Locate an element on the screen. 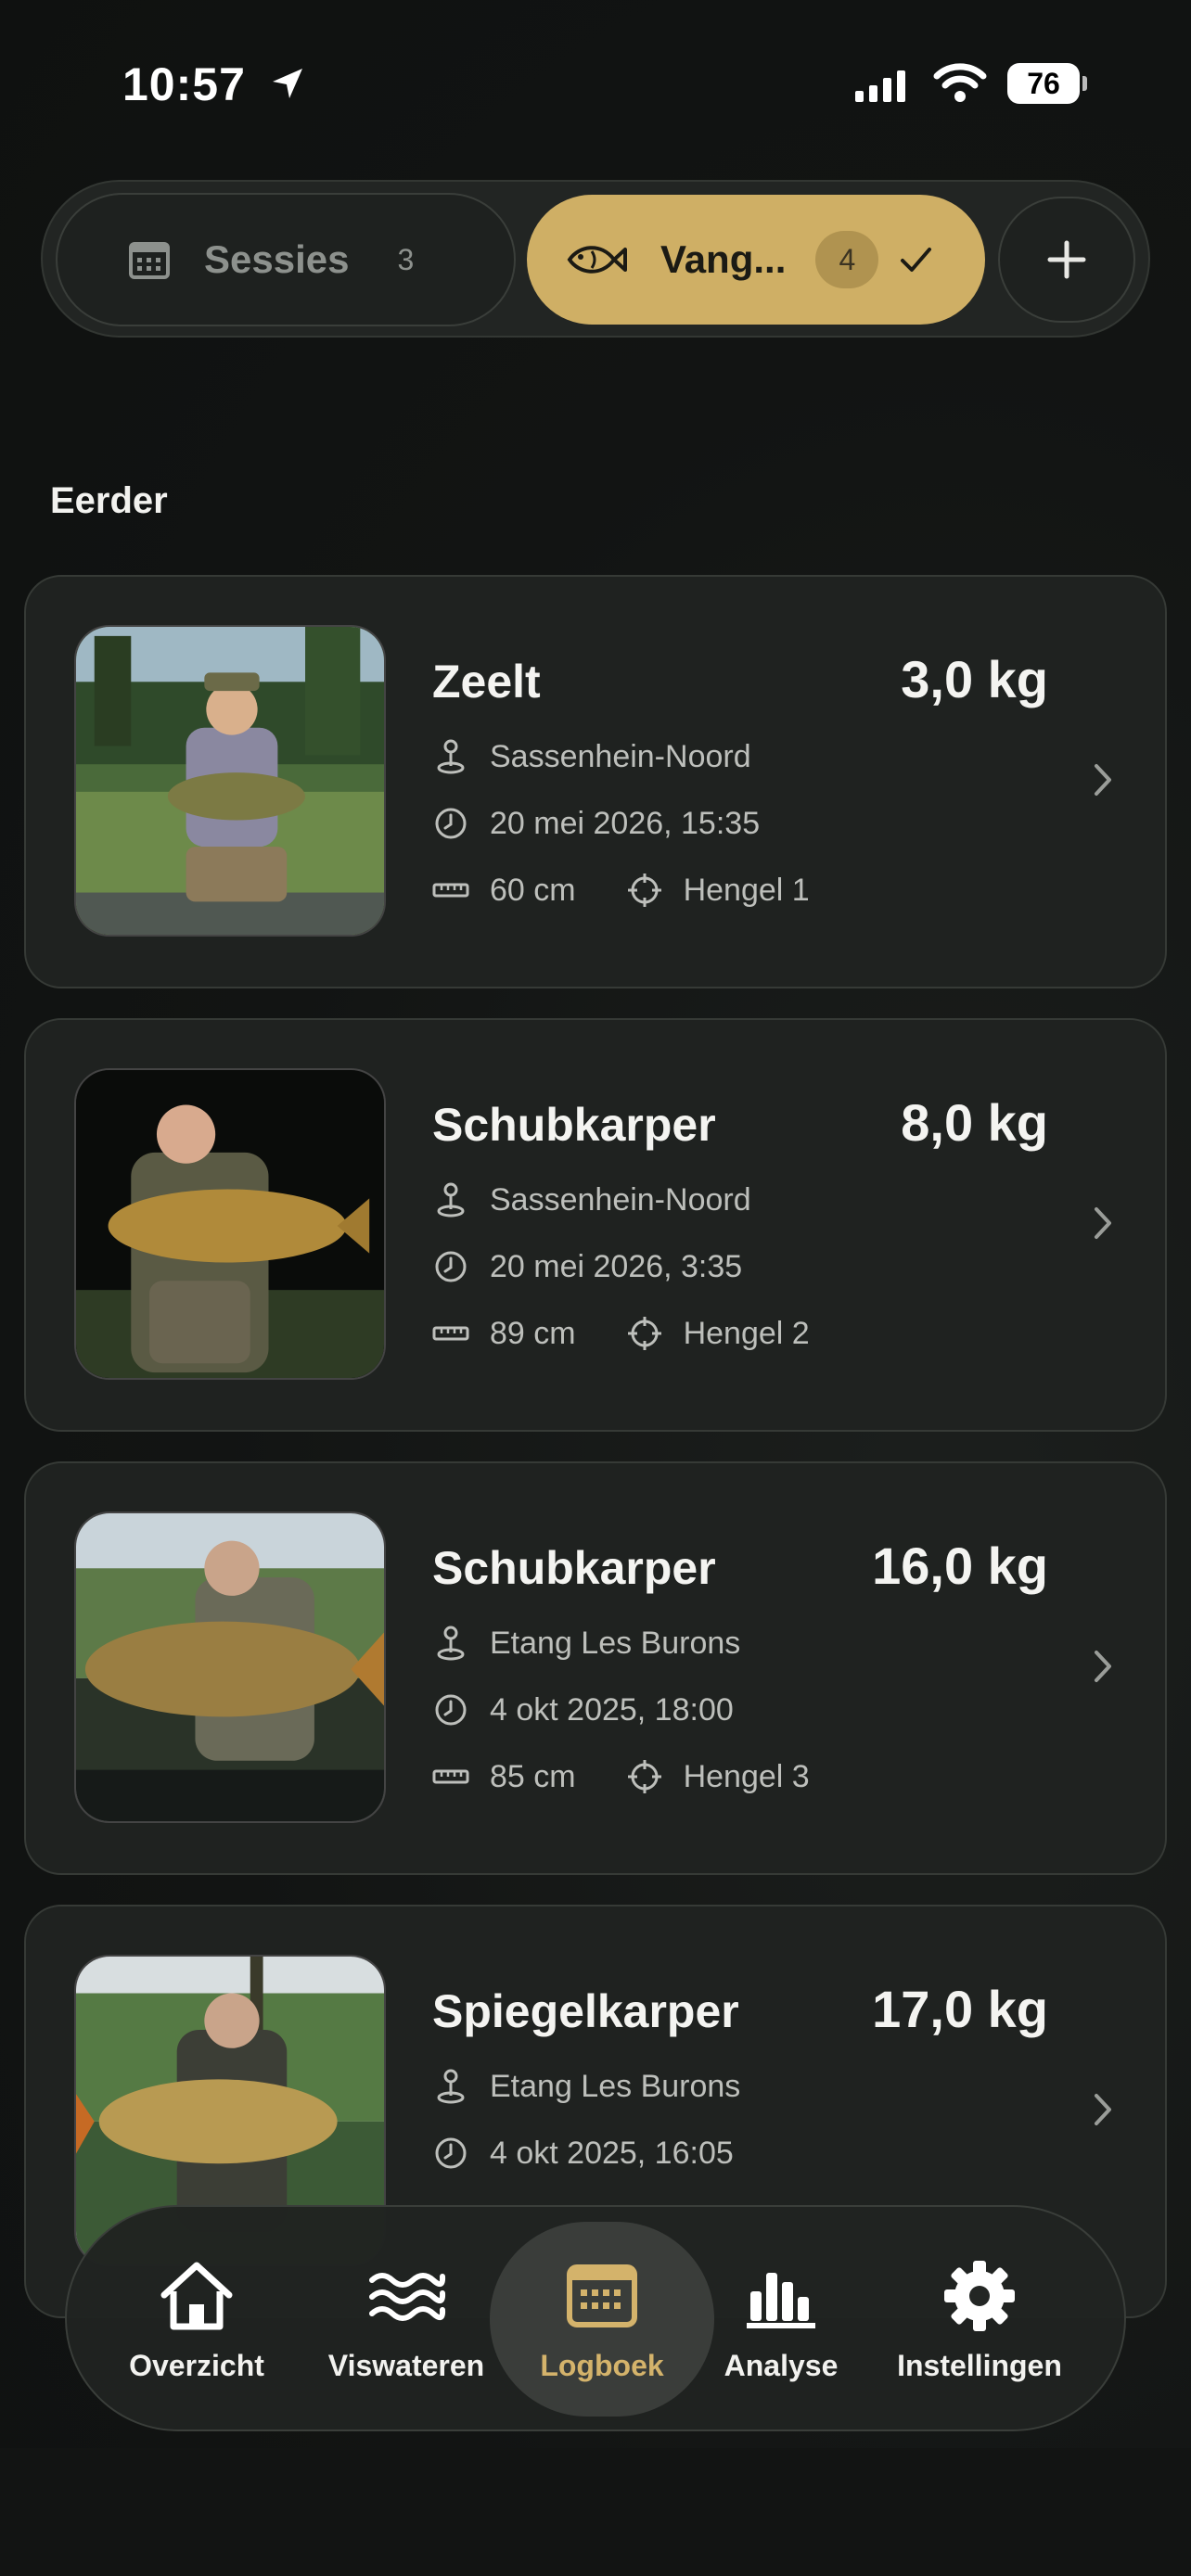  home-icon is located at coordinates (196, 2295).